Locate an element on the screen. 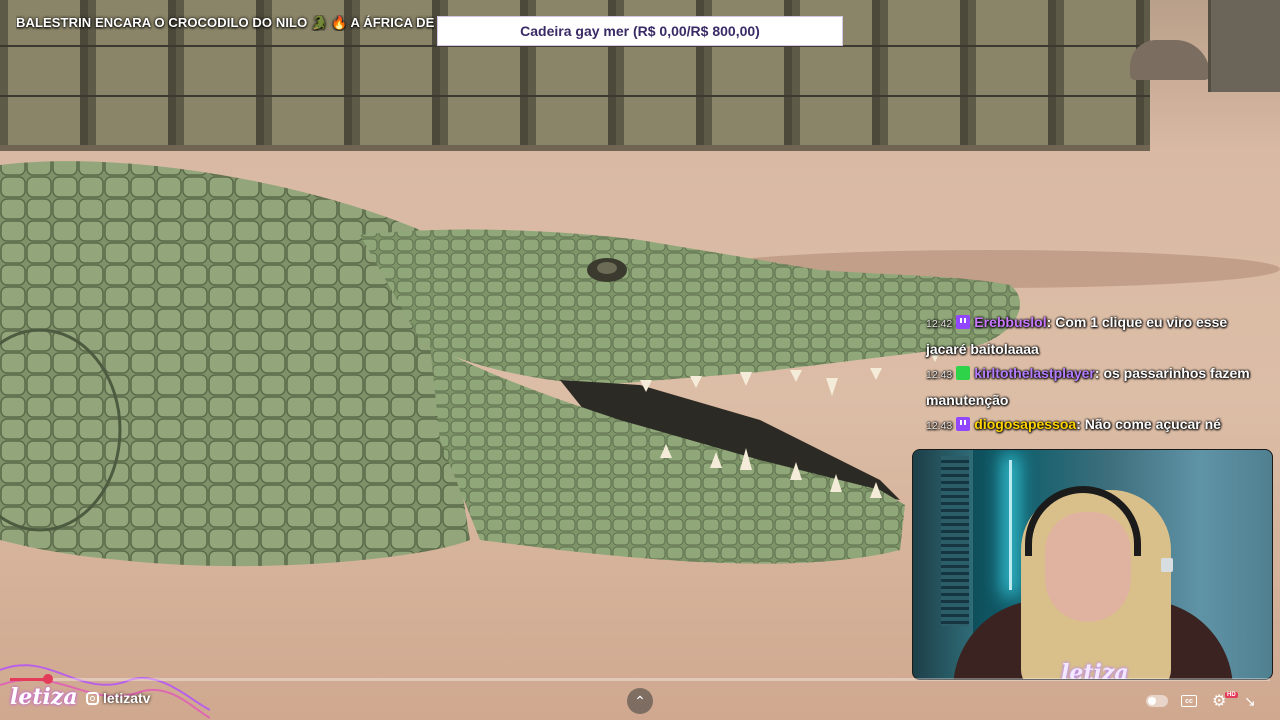 This screenshot has width=1280, height=720. letiza-logo: letiza is located at coordinates (44, 697).